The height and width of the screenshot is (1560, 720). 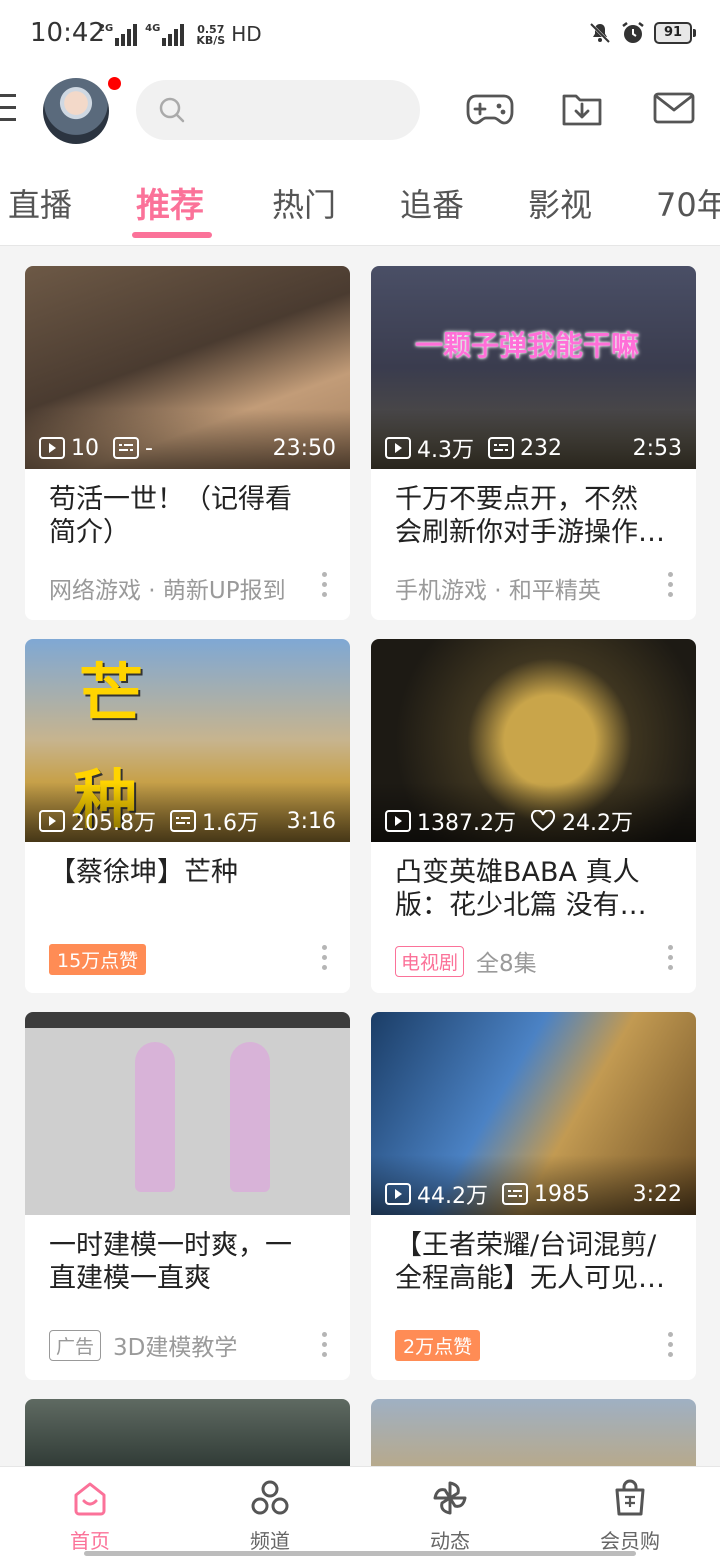 What do you see at coordinates (40, 203) in the screenshot?
I see `tab-live: 直播` at bounding box center [40, 203].